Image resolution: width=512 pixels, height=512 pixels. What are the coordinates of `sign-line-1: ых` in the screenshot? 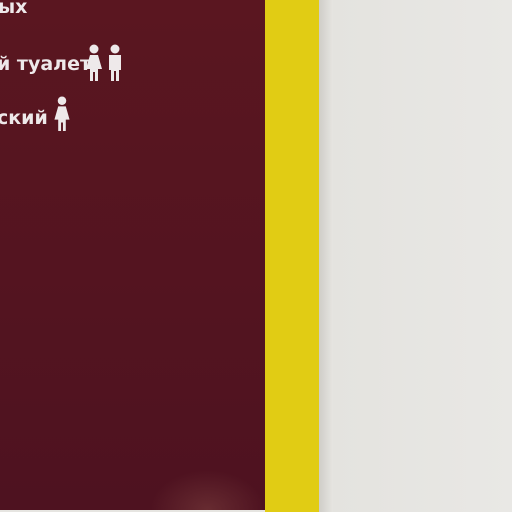 It's located at (14, 9).